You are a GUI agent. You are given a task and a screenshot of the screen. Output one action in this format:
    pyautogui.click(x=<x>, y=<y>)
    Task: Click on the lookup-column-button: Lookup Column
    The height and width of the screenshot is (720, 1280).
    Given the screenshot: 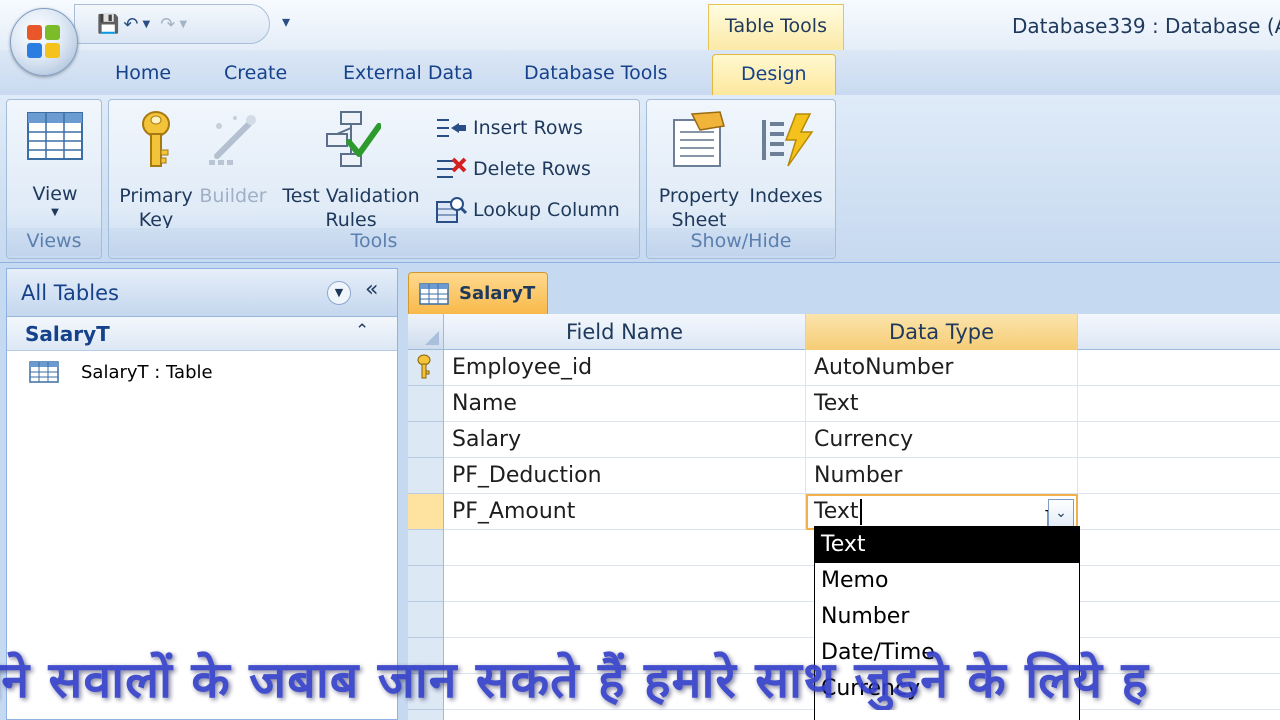 What is the action you would take?
    pyautogui.click(x=527, y=210)
    